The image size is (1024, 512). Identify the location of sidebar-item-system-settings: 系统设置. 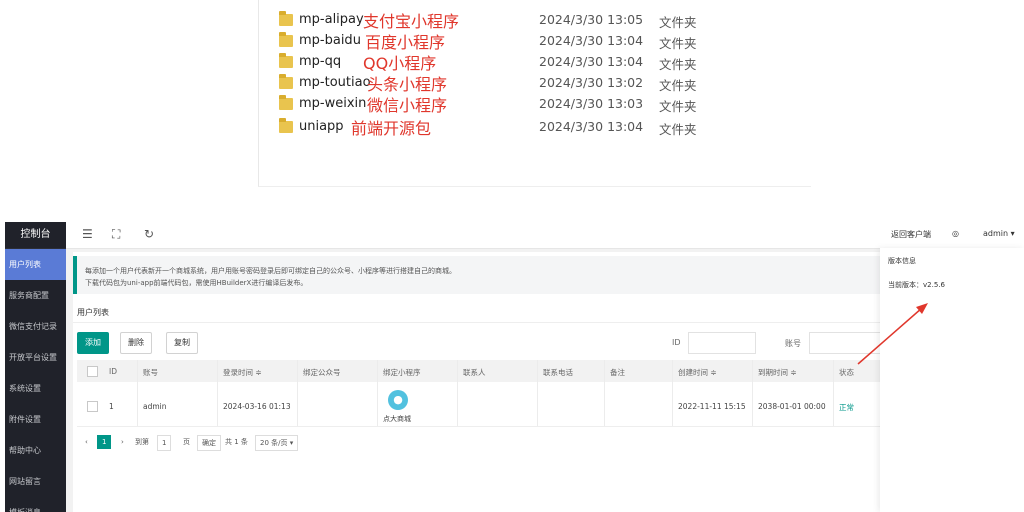
(35, 388).